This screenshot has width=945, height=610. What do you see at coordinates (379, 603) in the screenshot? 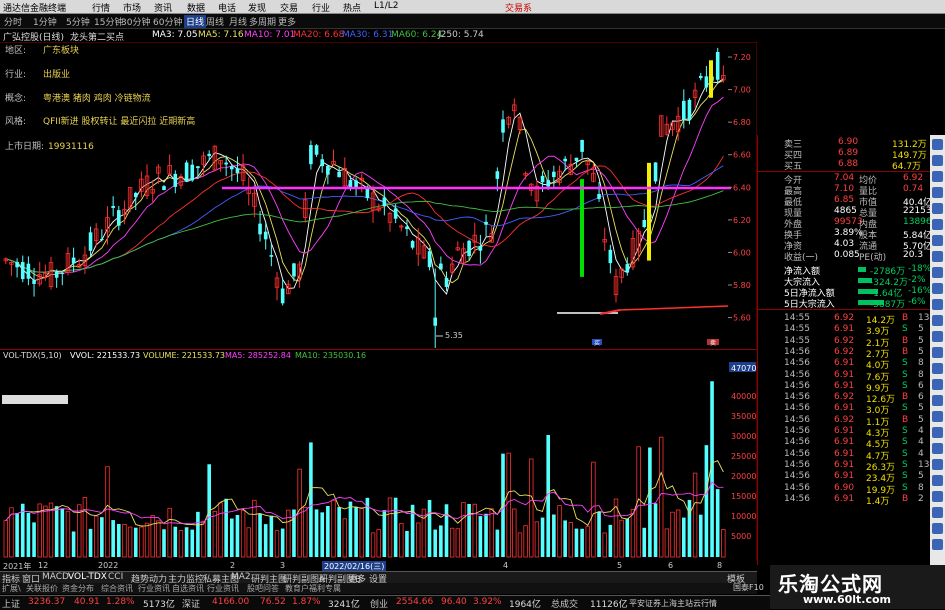
I see `cy-index-label: 创业` at bounding box center [379, 603].